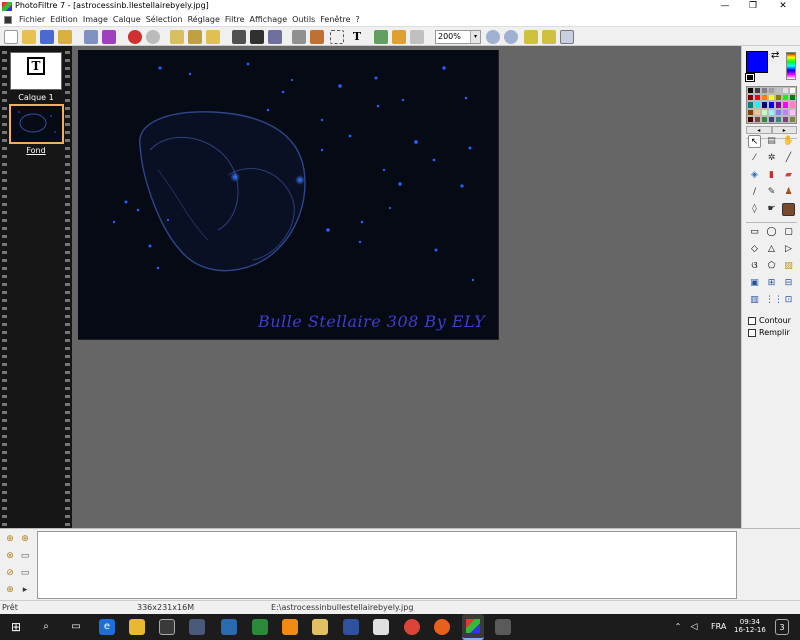  I want to click on menu-affichage: Affichage, so click(271, 19).